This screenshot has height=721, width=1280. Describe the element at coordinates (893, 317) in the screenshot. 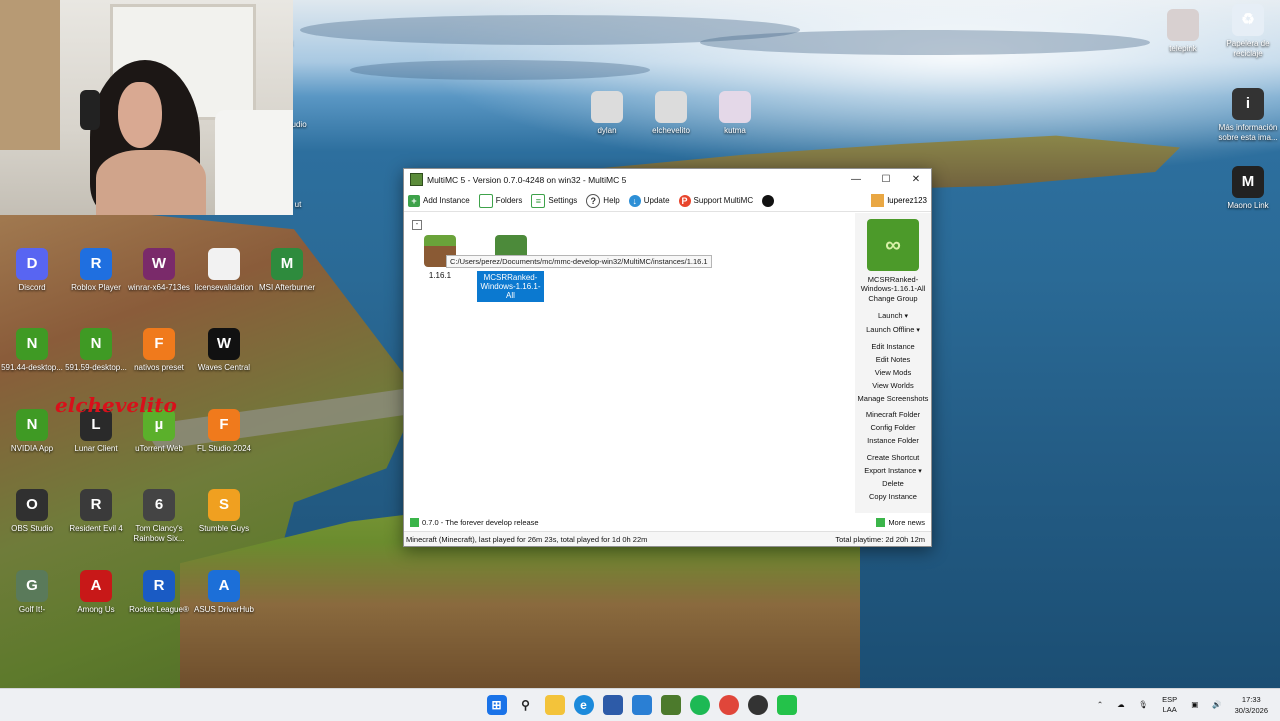

I see `launch-button: Launch` at that location.